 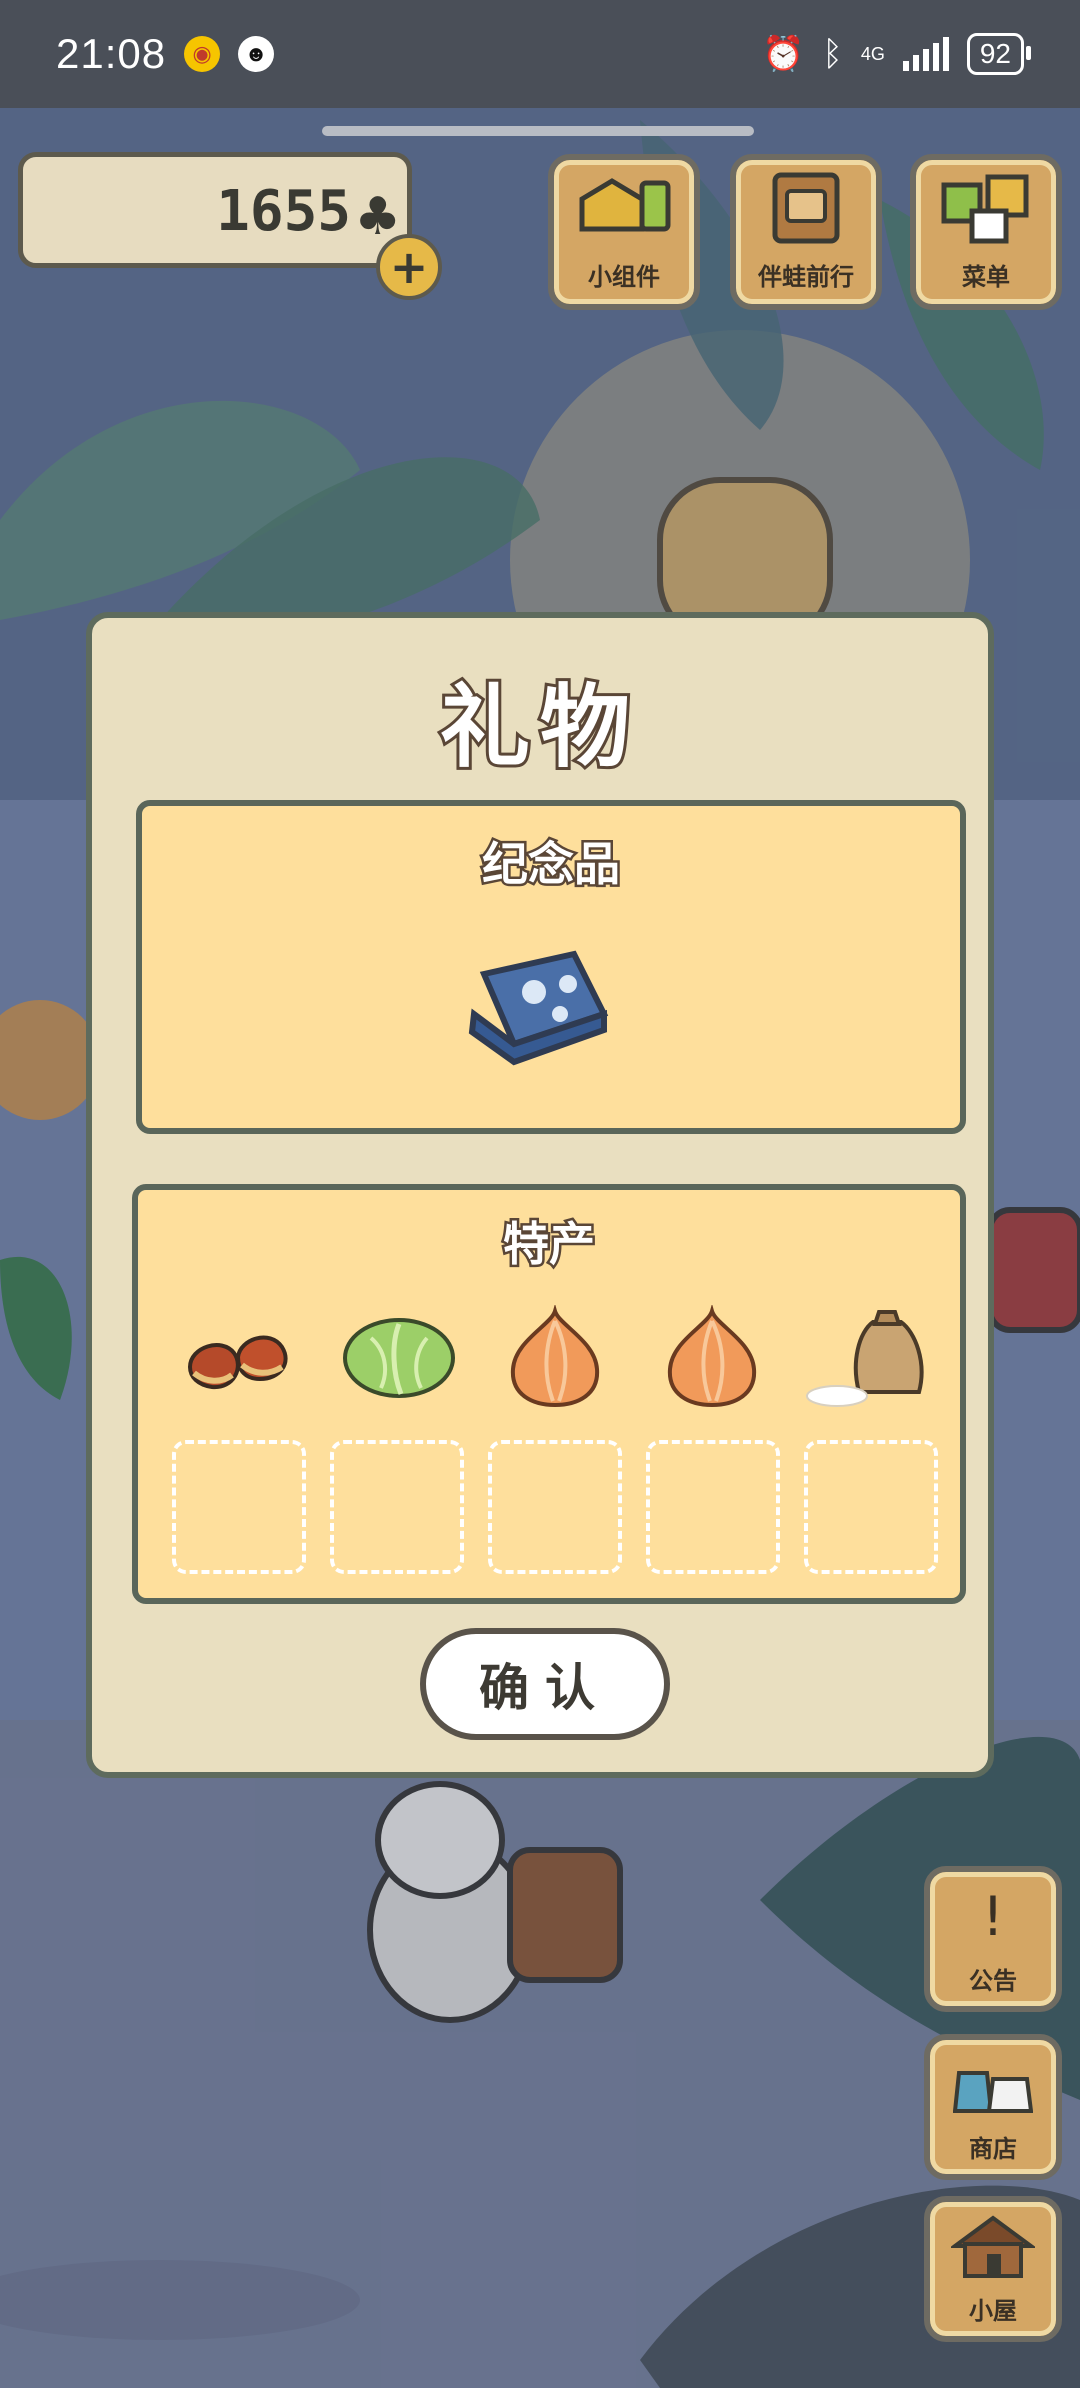 What do you see at coordinates (377, 217) in the screenshot?
I see `clover-icon: ♣` at bounding box center [377, 217].